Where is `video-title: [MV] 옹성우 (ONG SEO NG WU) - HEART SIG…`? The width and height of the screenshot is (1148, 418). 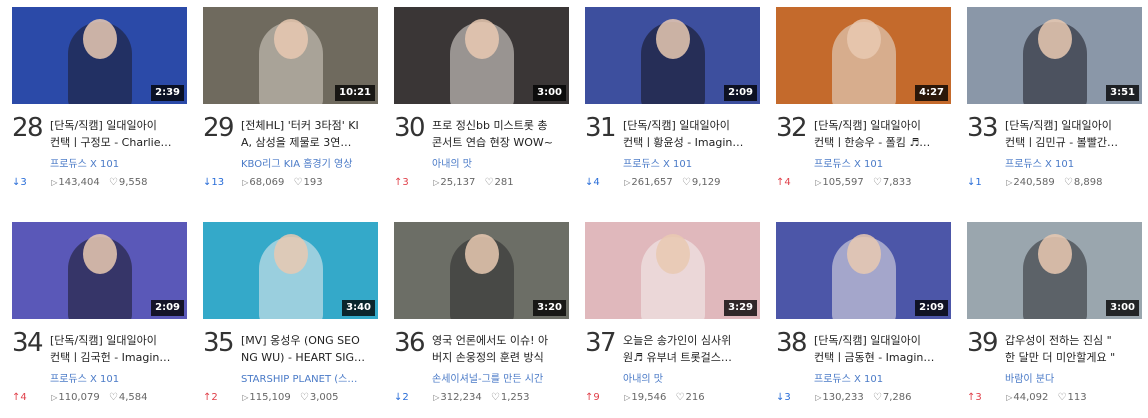 video-title: [MV] 옹성우 (ONG SEO NG WU) - HEART SIG… is located at coordinates (309, 349).